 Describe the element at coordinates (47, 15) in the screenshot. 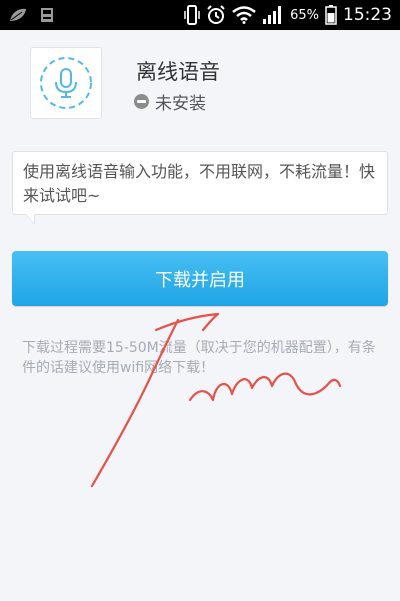

I see `storage-icon` at that location.